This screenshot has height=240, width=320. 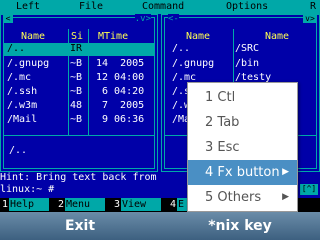 I want to click on fkey-number: 4, so click(x=173, y=204).